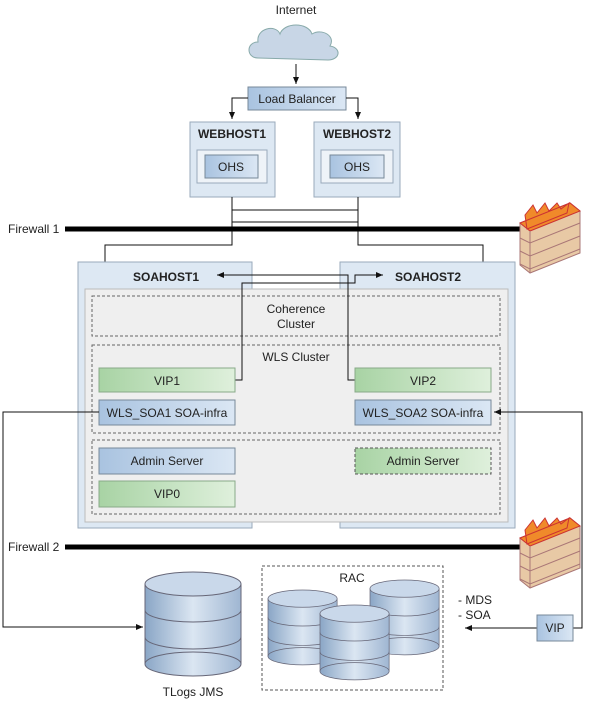 This screenshot has width=591, height=702. I want to click on soa-label: - SOA, so click(474, 615).